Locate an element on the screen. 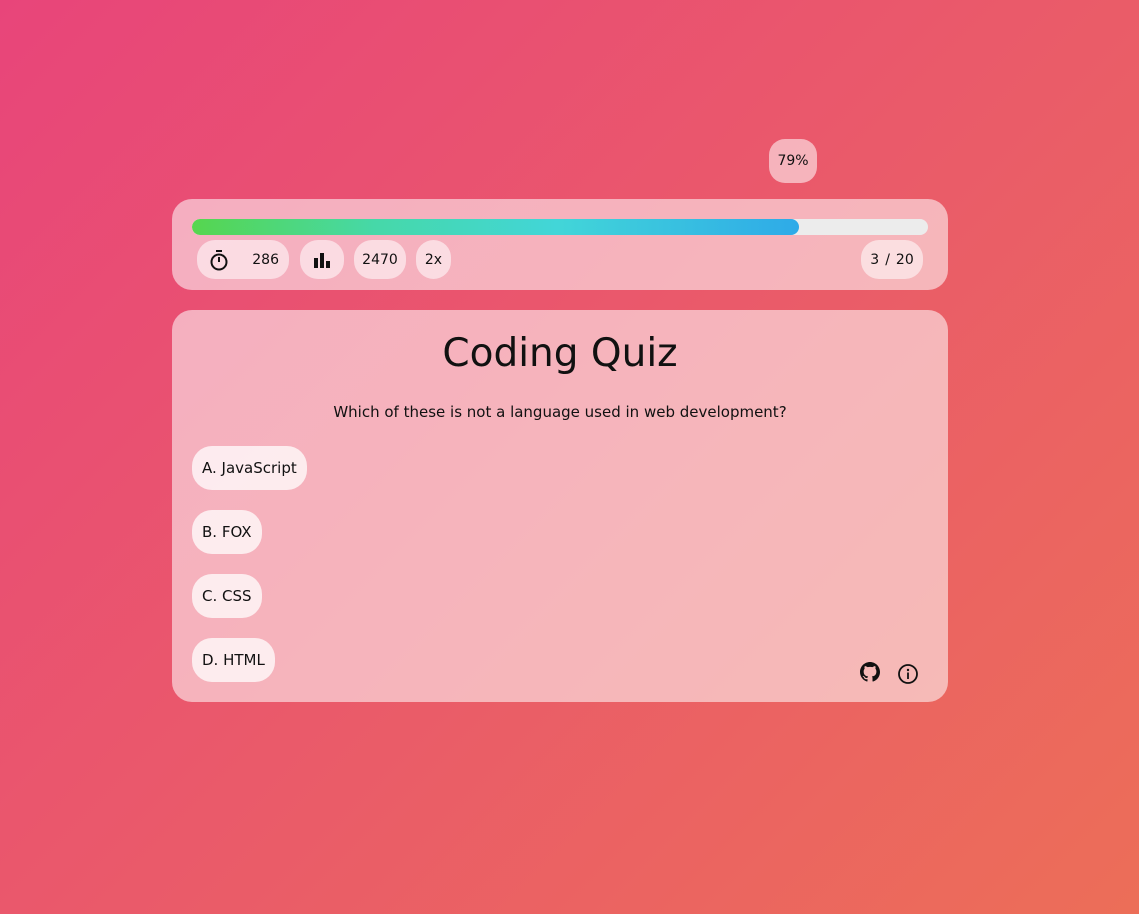 The width and height of the screenshot is (1139, 914). answer-option: D. HTML is located at coordinates (233, 660).